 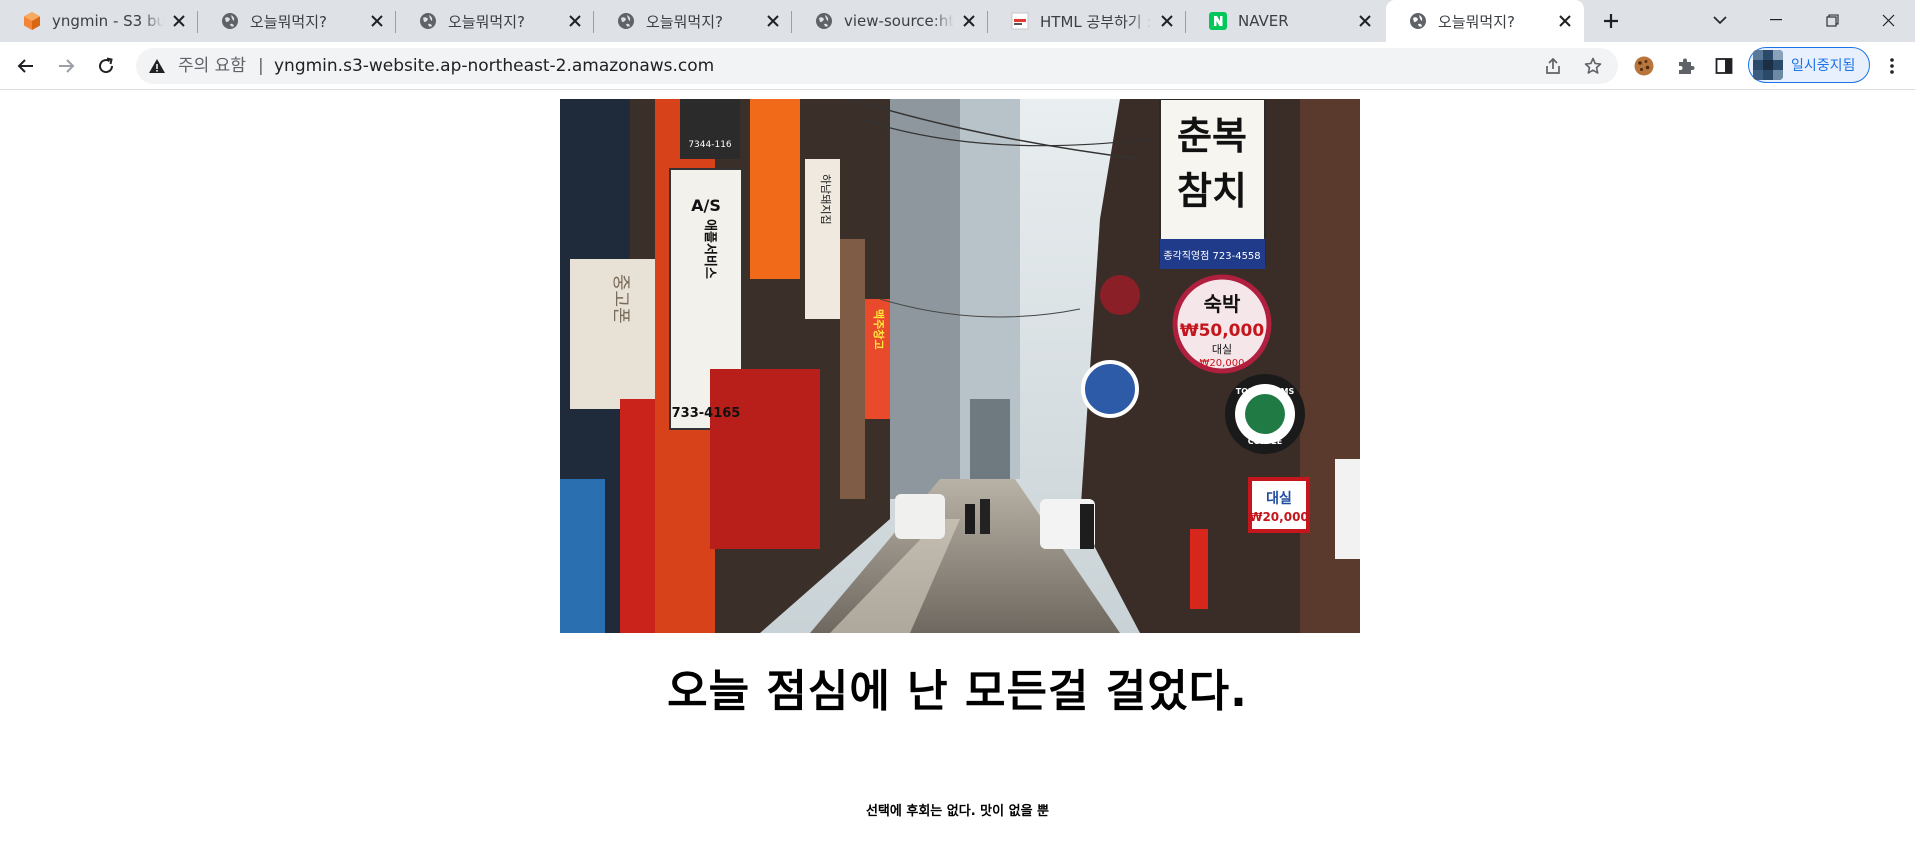 I want to click on sign-text: COFFEE, so click(x=1265, y=441).